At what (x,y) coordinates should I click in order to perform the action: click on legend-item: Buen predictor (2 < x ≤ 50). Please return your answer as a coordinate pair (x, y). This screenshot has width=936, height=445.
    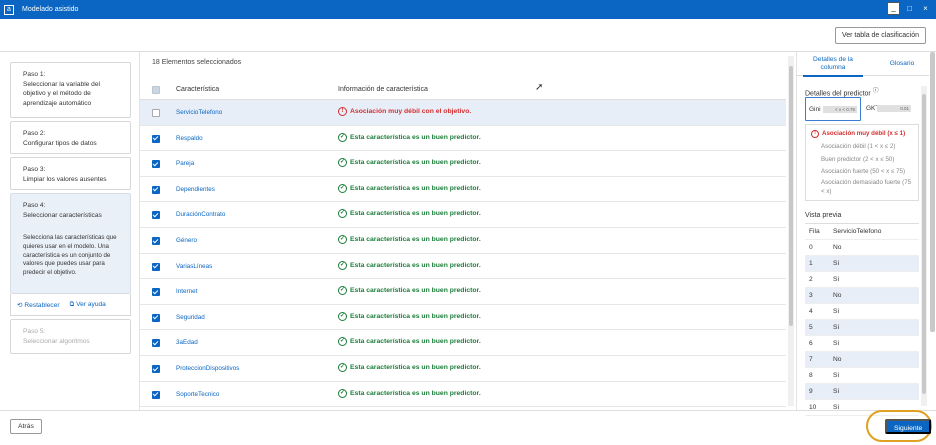
    Looking at the image, I should click on (858, 159).